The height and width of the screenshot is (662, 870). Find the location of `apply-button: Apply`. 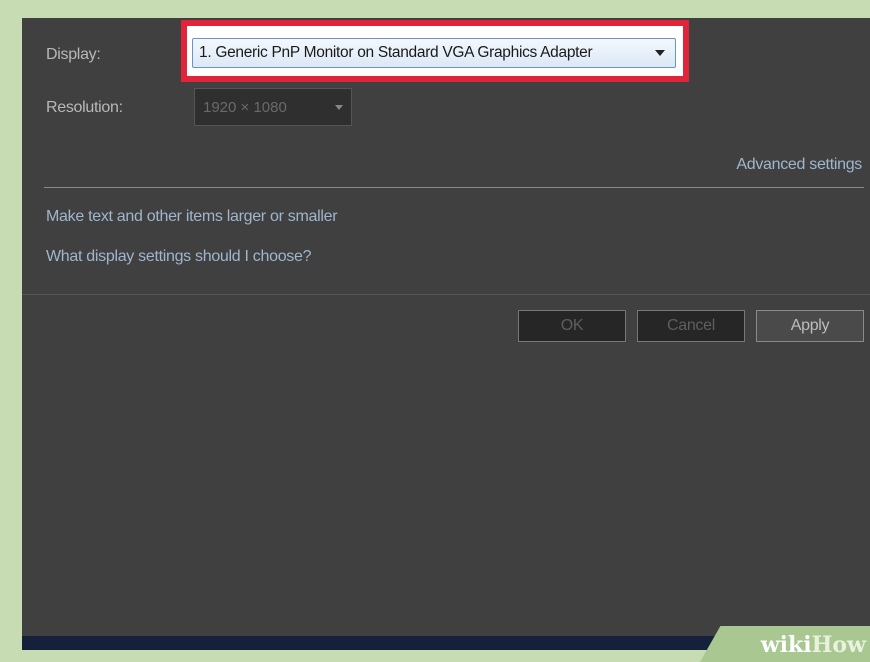

apply-button: Apply is located at coordinates (810, 326).